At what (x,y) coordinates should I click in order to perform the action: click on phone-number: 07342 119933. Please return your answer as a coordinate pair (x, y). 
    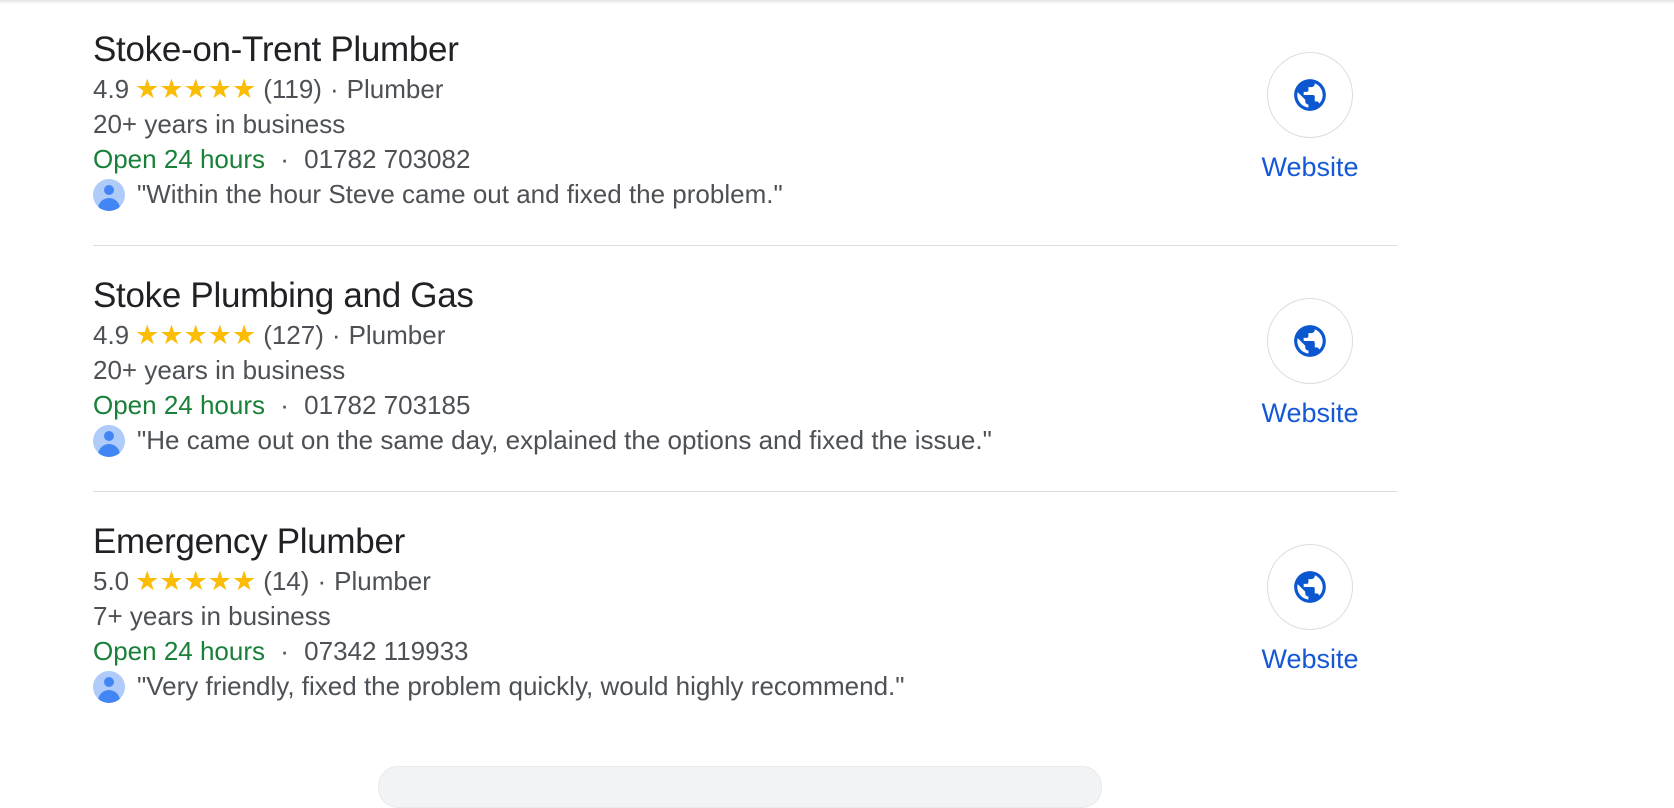
    Looking at the image, I should click on (386, 651).